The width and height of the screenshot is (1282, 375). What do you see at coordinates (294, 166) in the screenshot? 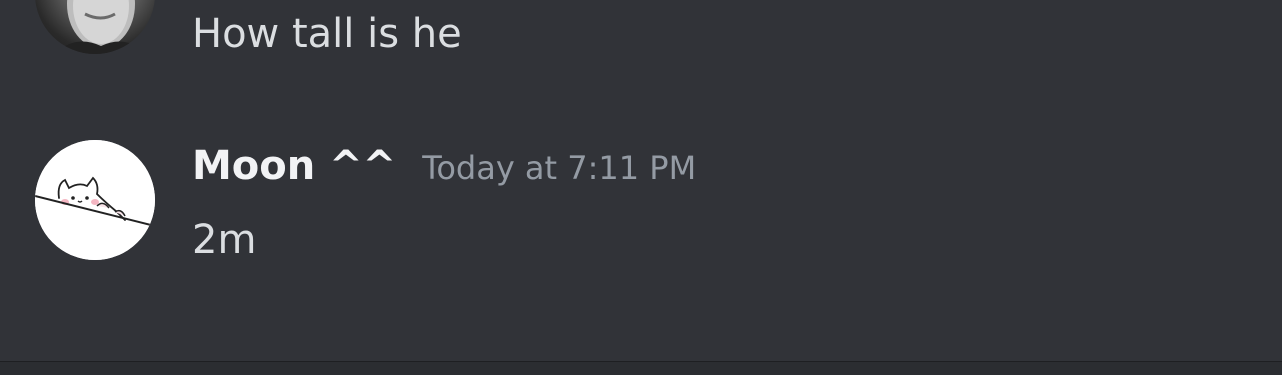
I see `username: Moon ^^` at bounding box center [294, 166].